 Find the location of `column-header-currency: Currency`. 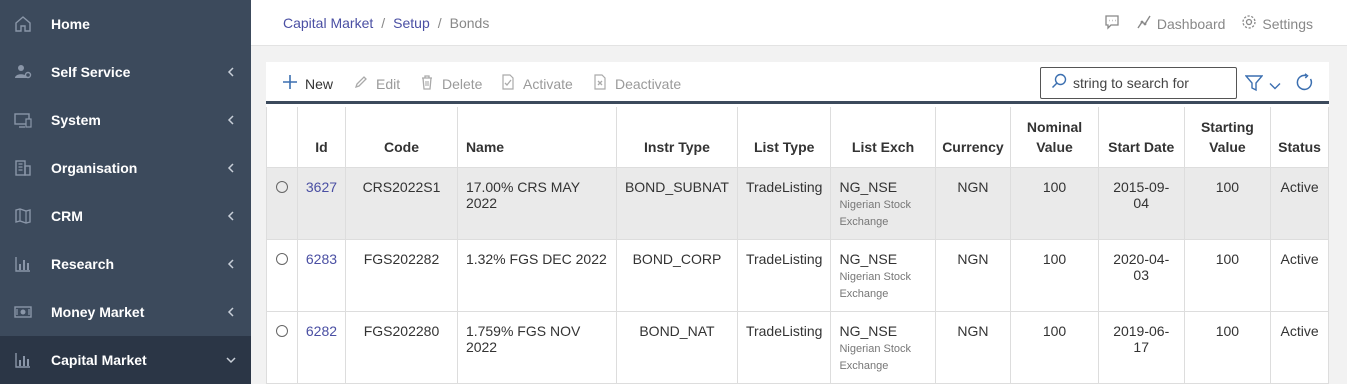

column-header-currency: Currency is located at coordinates (973, 137).